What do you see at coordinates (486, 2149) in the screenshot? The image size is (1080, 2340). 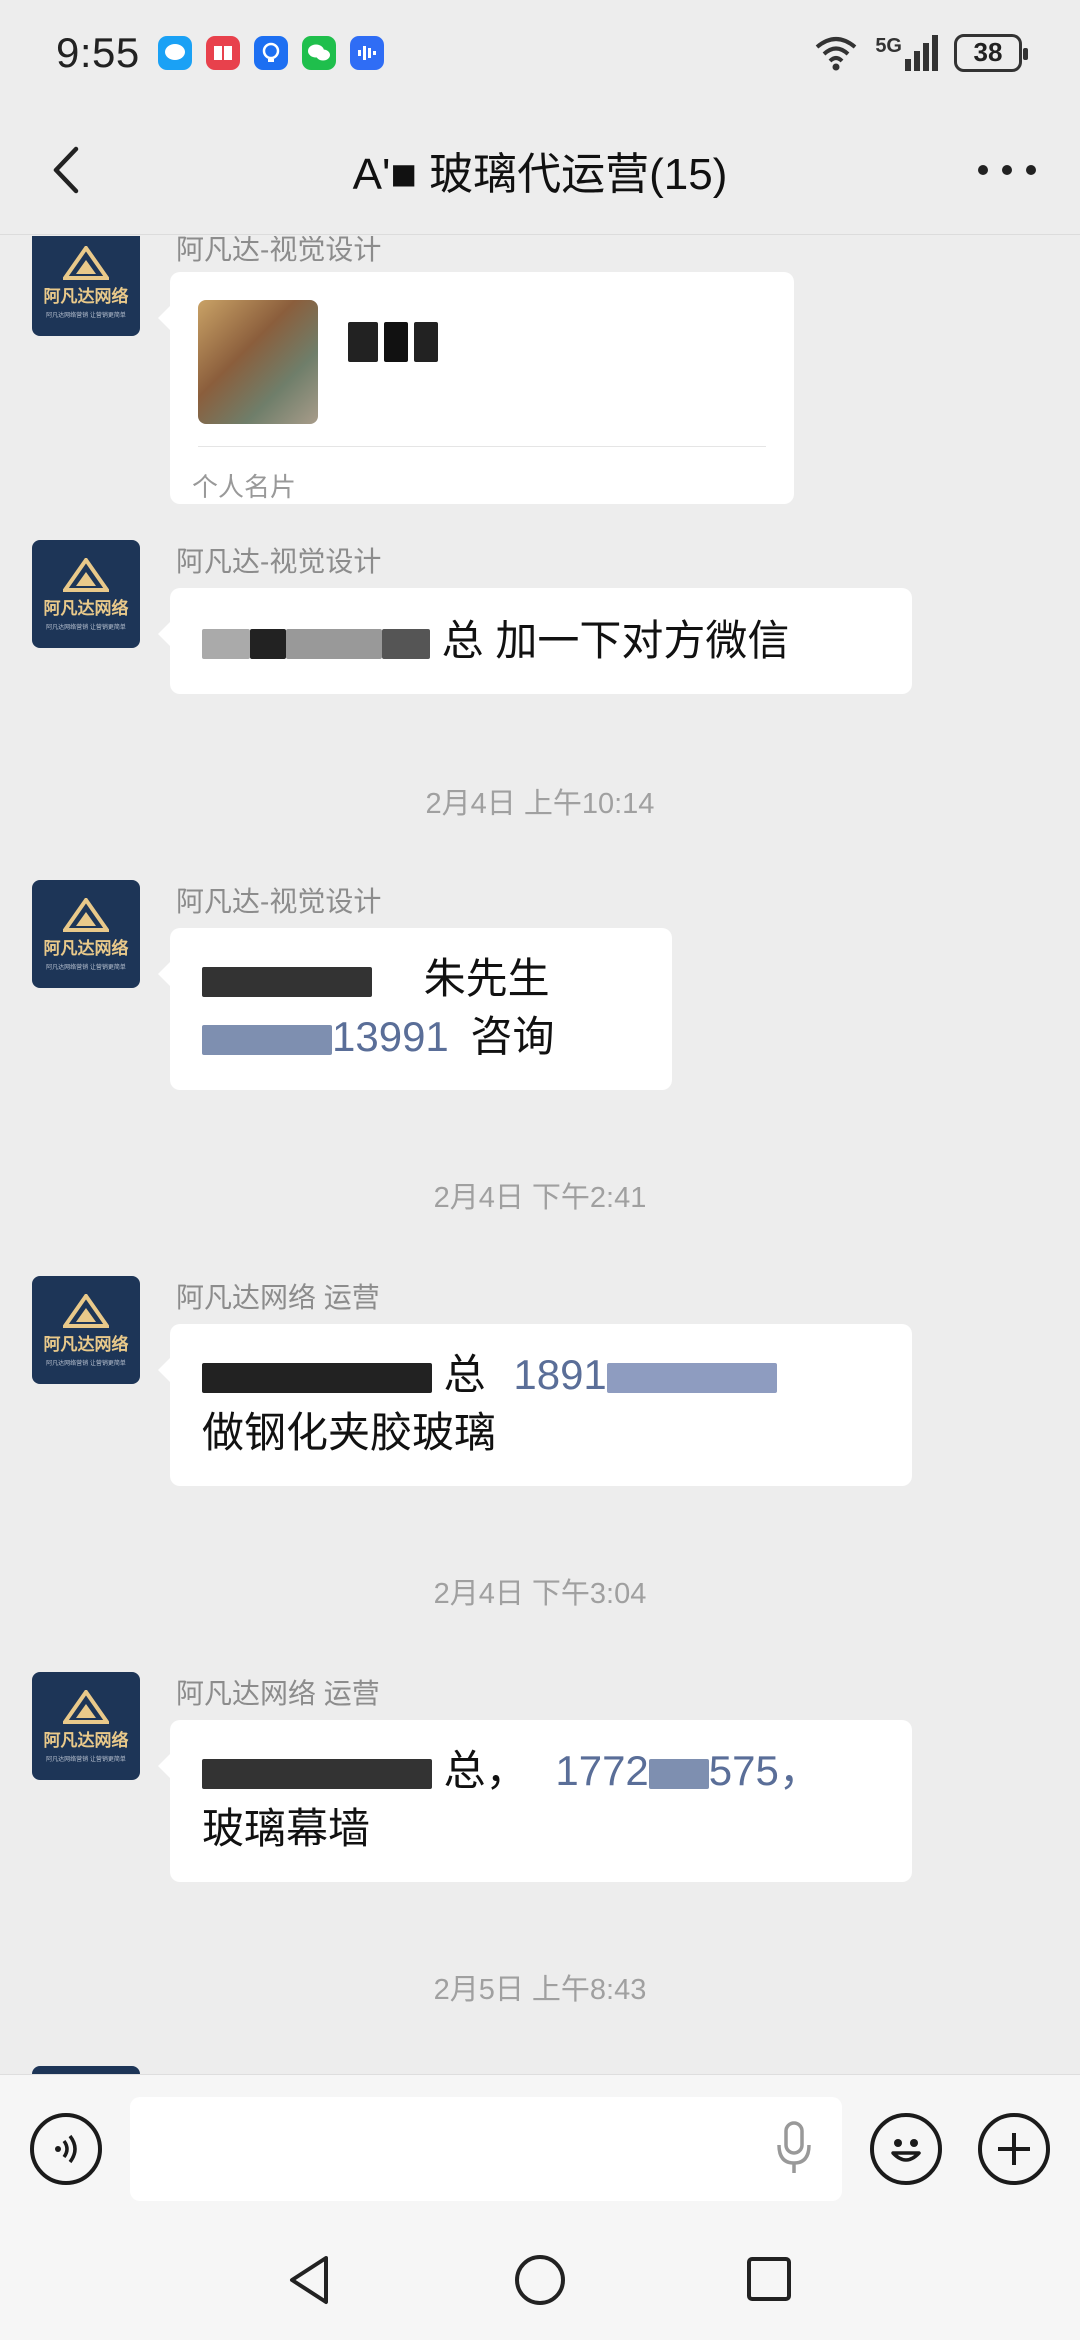 I see `message-input` at bounding box center [486, 2149].